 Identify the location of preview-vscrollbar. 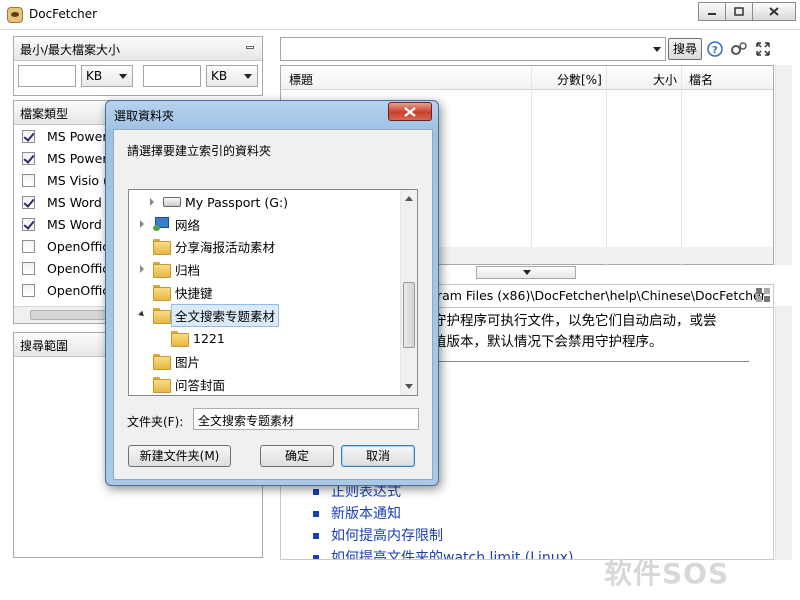
(783, 433).